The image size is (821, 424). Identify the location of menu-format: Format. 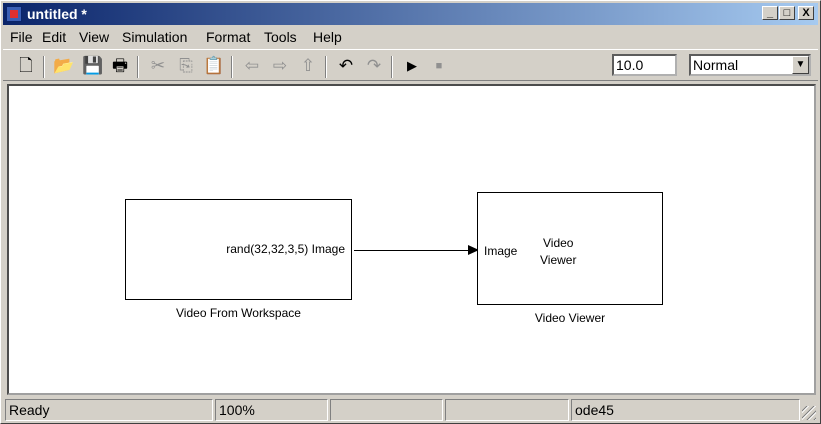
(228, 37).